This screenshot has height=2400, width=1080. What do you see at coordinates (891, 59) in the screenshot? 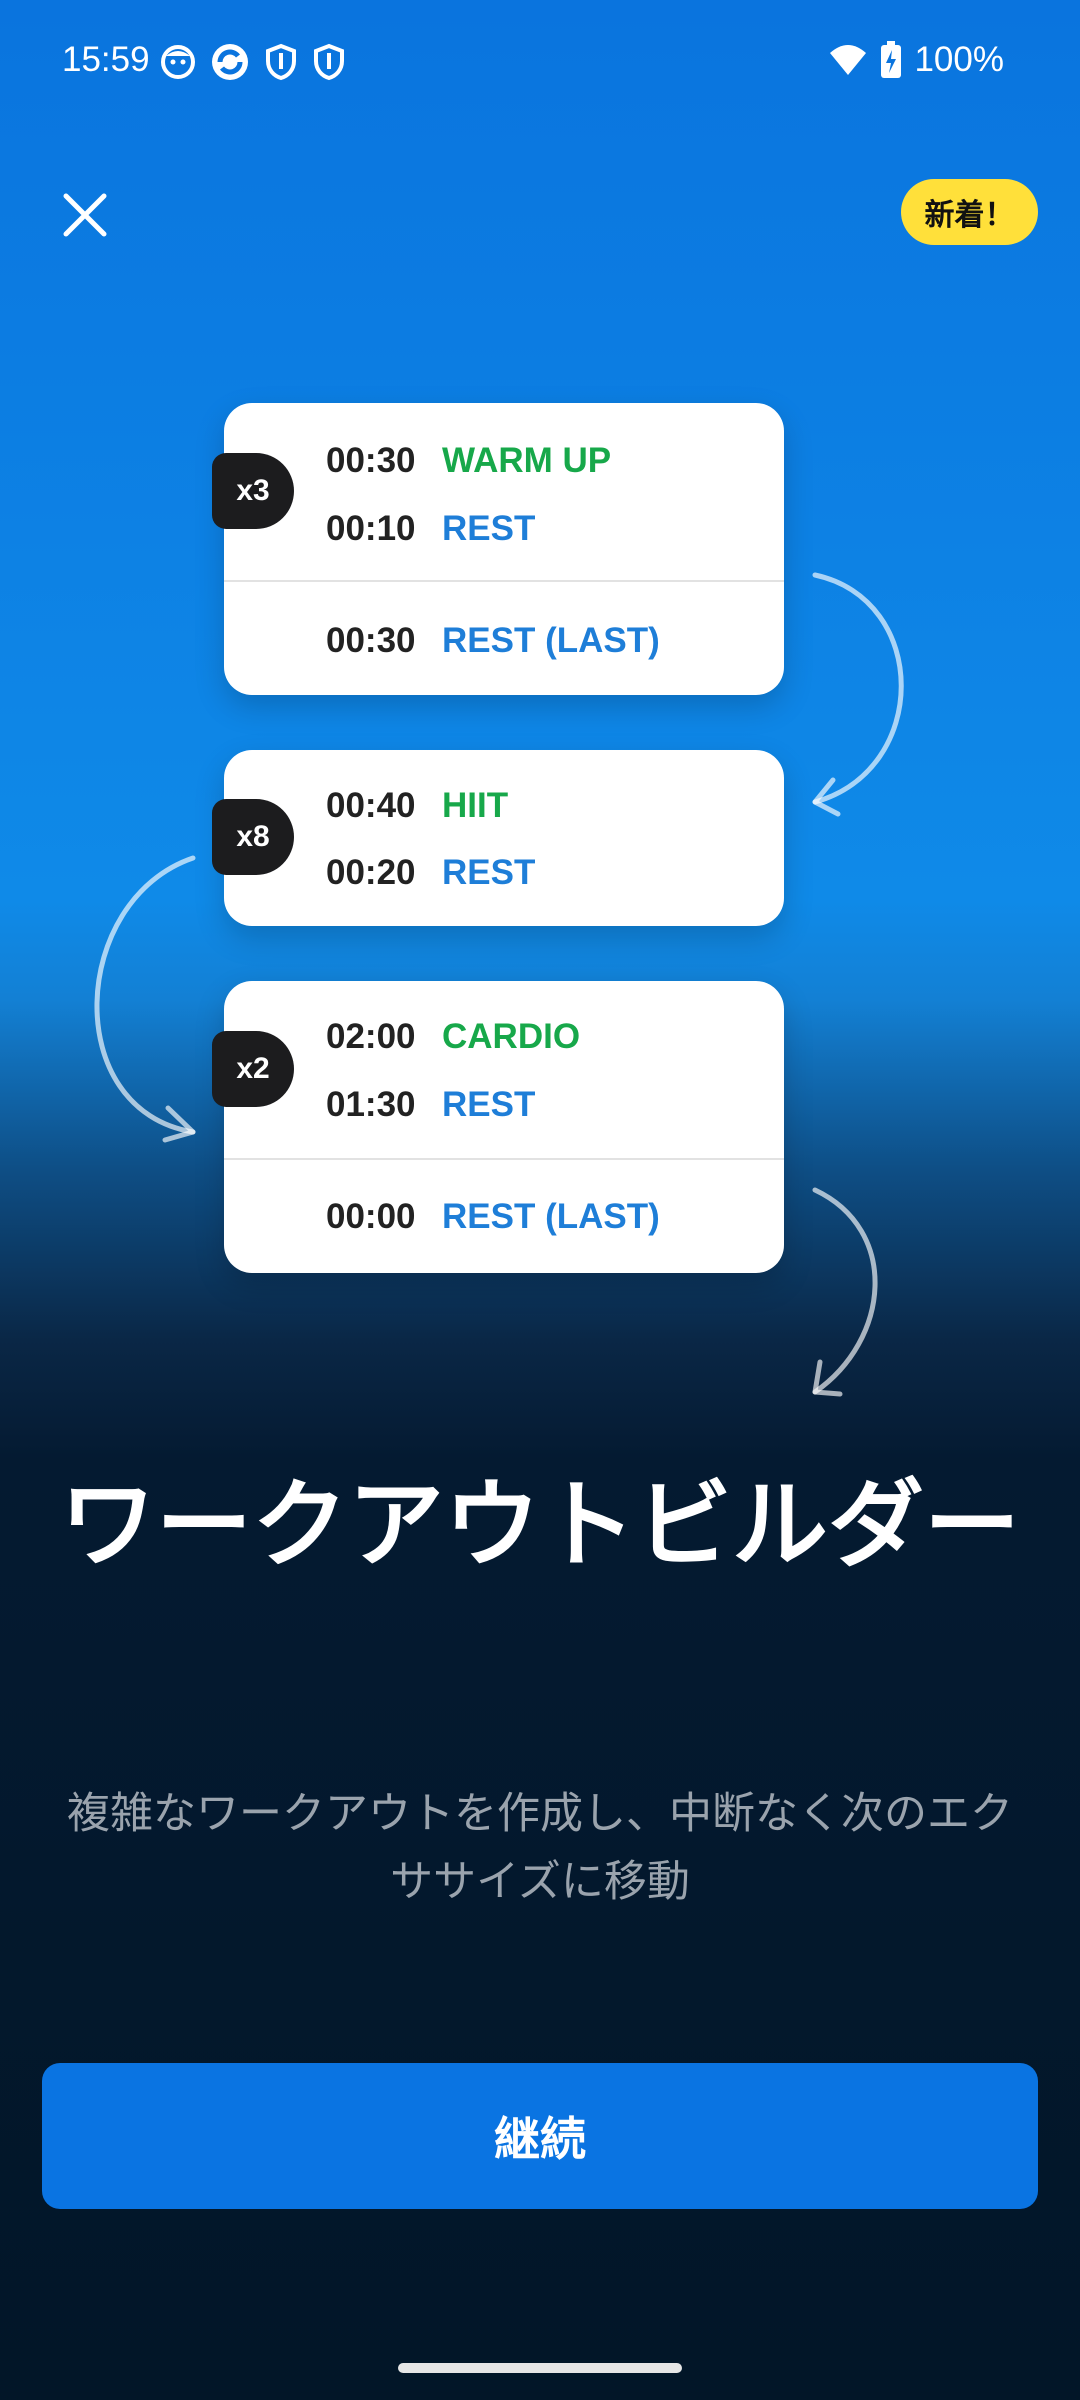
I see `battery-charging-icon` at bounding box center [891, 59].